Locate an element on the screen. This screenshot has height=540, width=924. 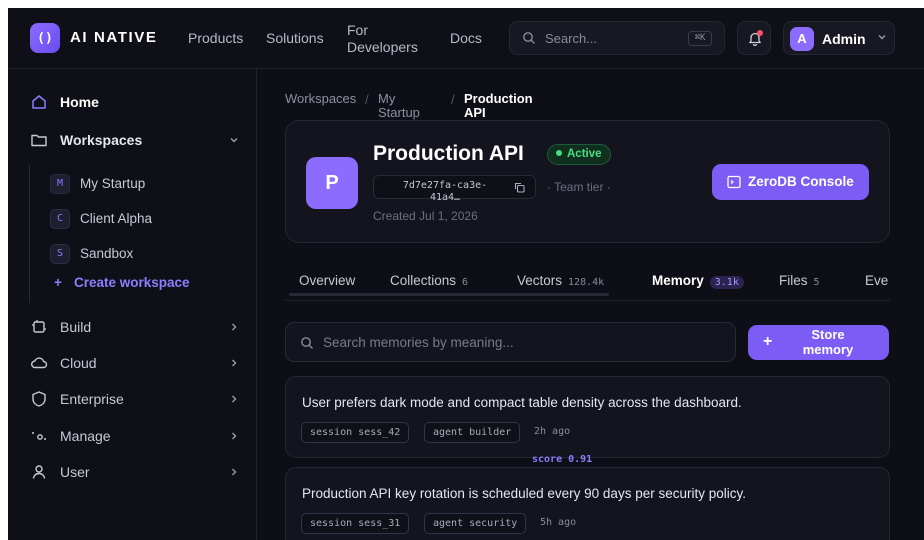
tab-count: 6 is located at coordinates (465, 282).